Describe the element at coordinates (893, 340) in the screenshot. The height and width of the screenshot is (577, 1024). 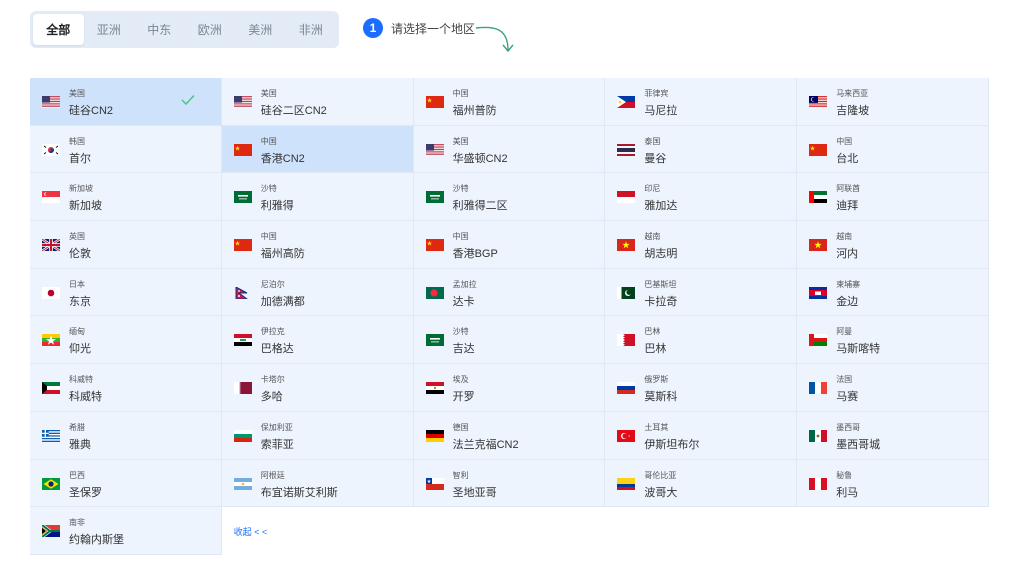
I see `region-option: 阿曼 马斯喀特` at that location.